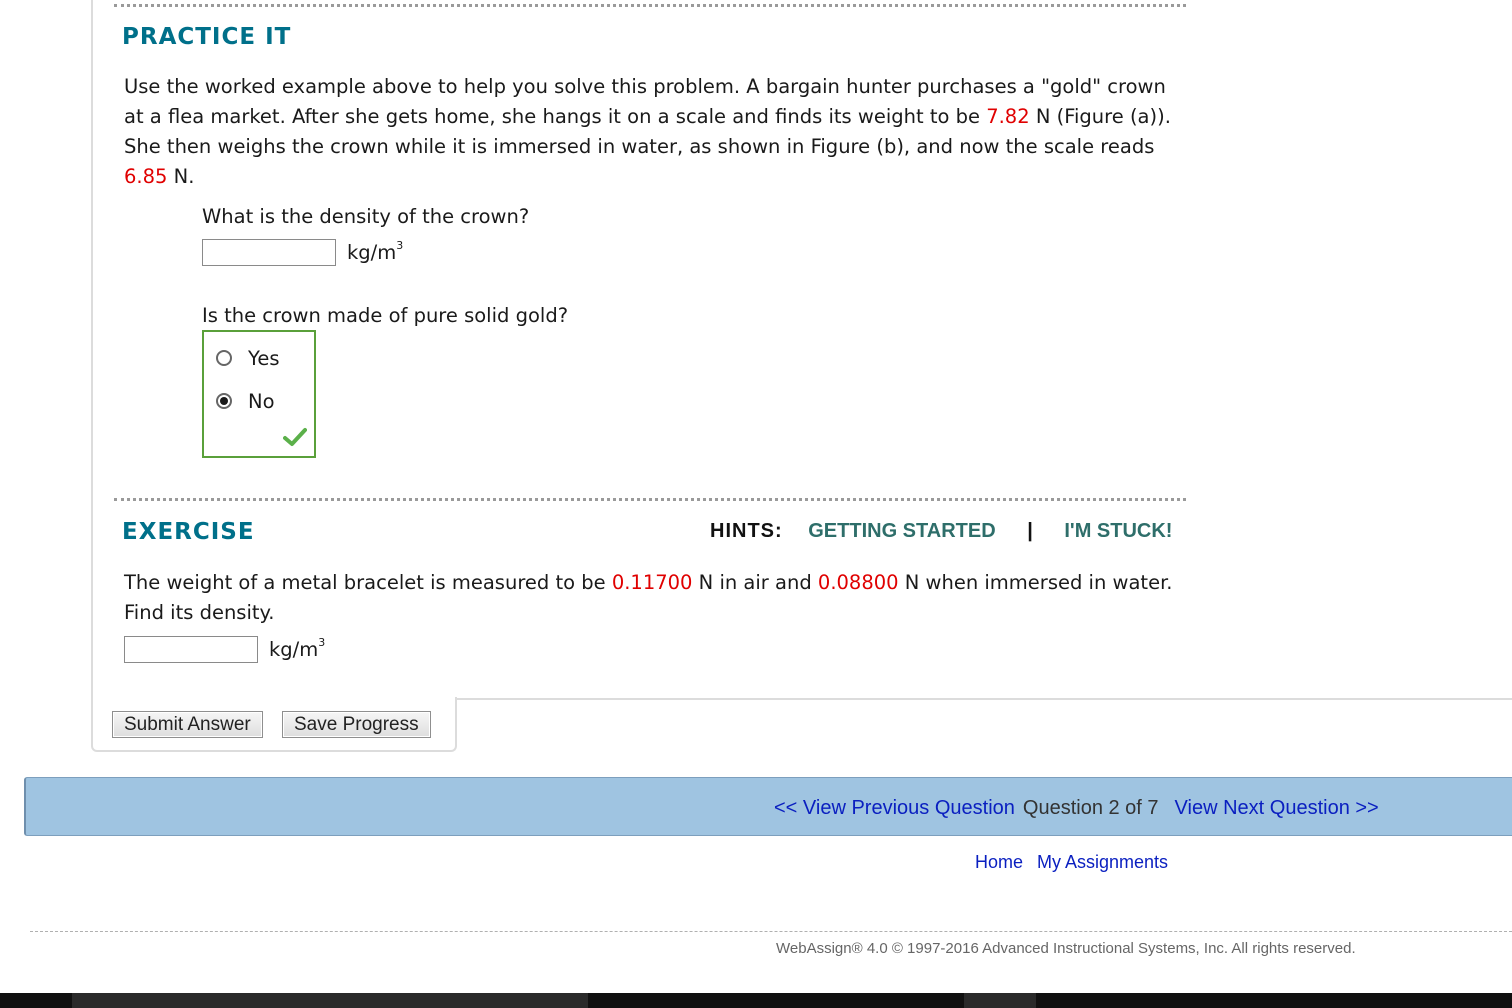  I want to click on taskbar, so click(756, 1000).